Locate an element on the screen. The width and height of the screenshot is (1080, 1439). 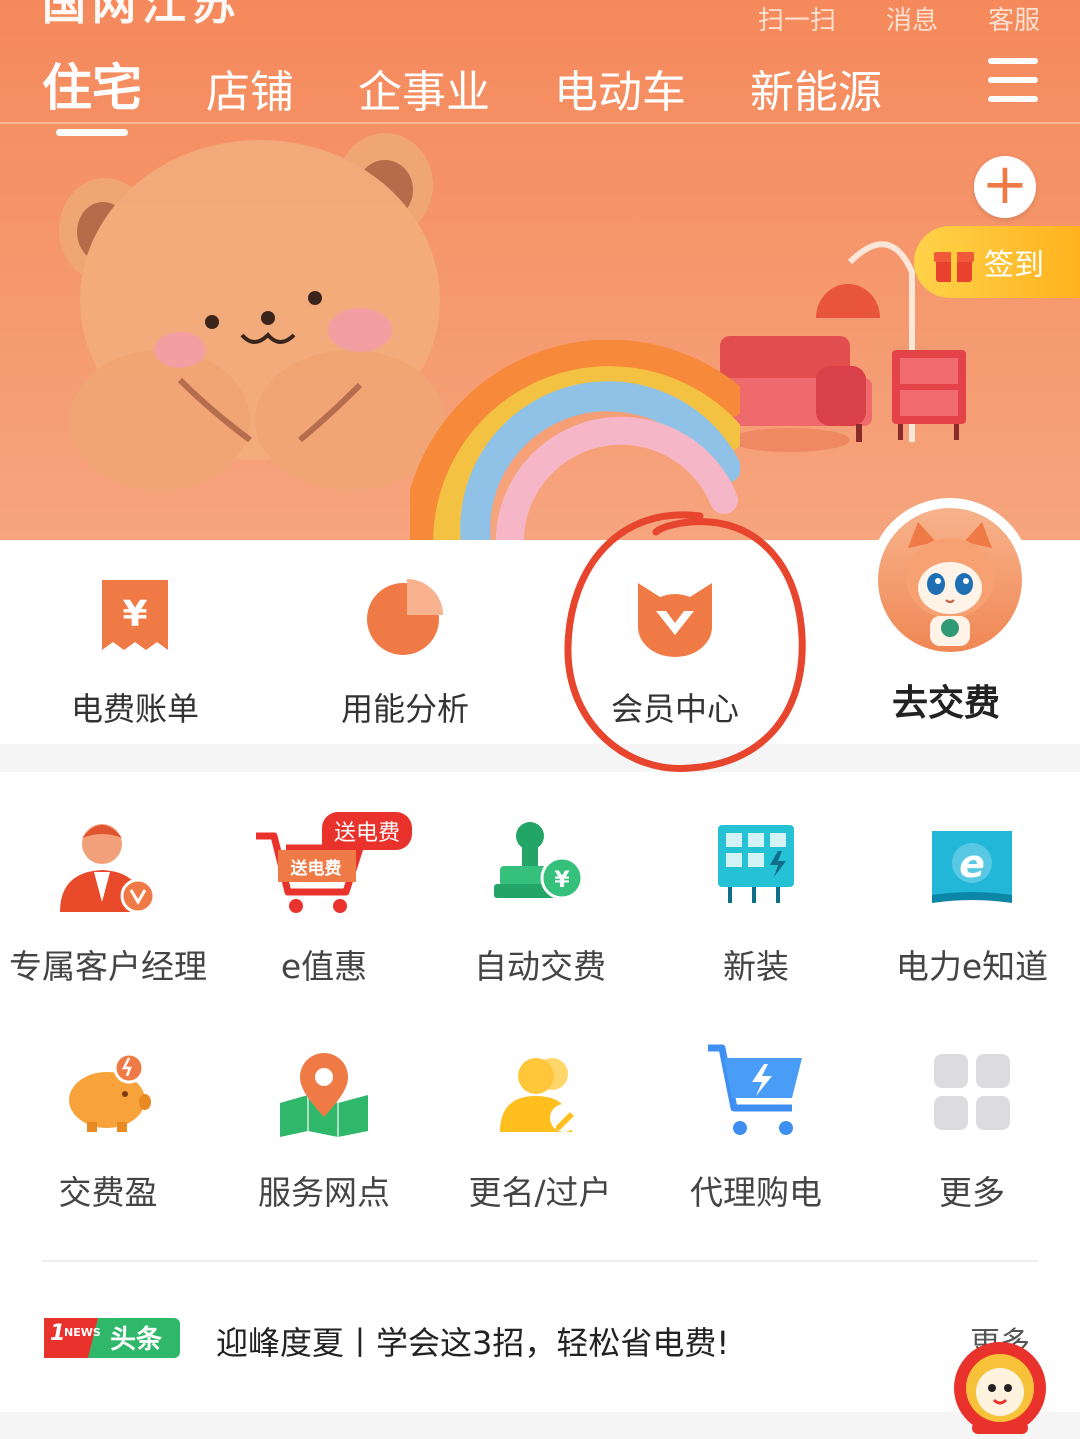
bear-sticker is located at coordinates (252, 311).